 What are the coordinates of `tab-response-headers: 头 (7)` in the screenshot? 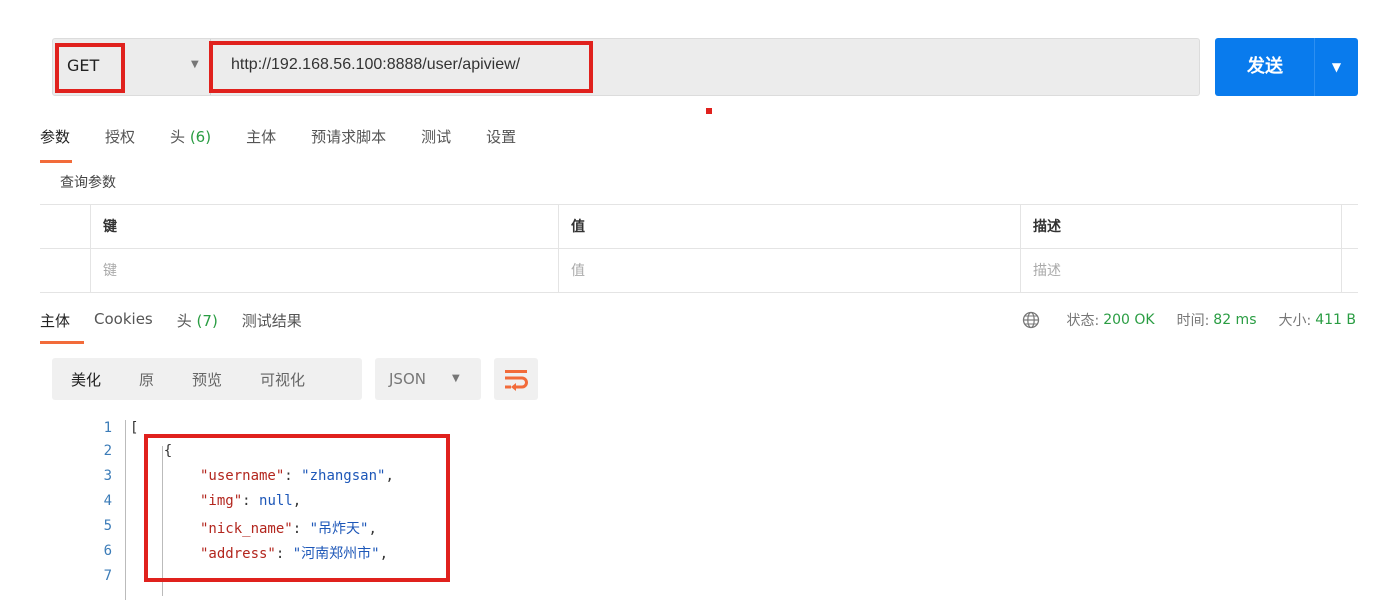 It's located at (197, 320).